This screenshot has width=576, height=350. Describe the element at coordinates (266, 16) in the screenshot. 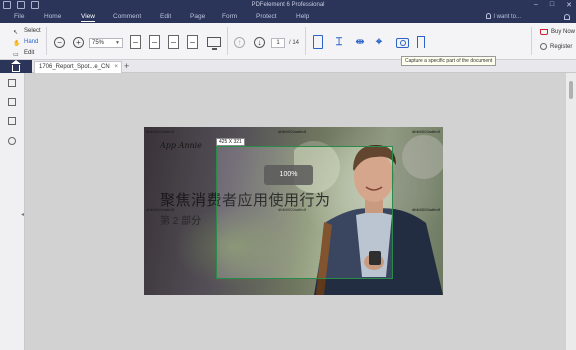

I see `menu-protect: Protect` at that location.